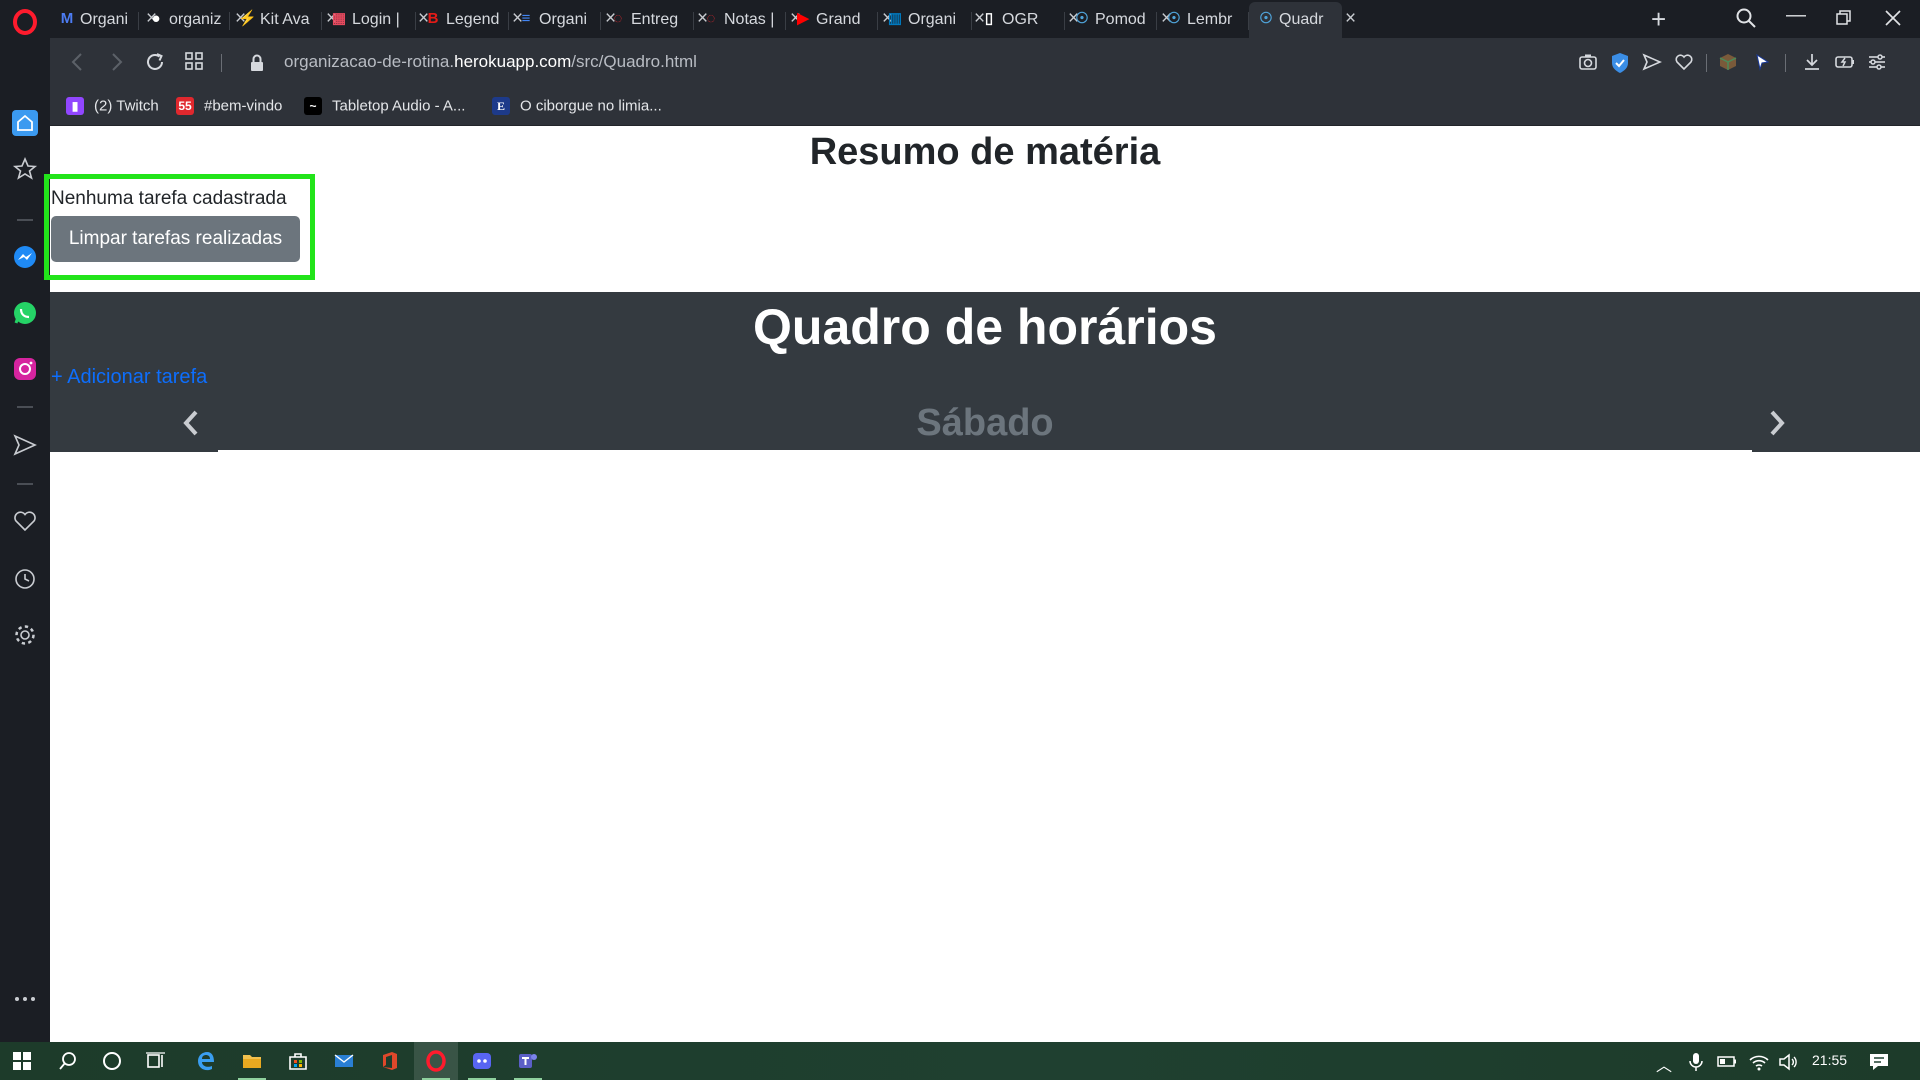 Image resolution: width=1920 pixels, height=1080 pixels. I want to click on restore-window-icon, so click(1844, 18).